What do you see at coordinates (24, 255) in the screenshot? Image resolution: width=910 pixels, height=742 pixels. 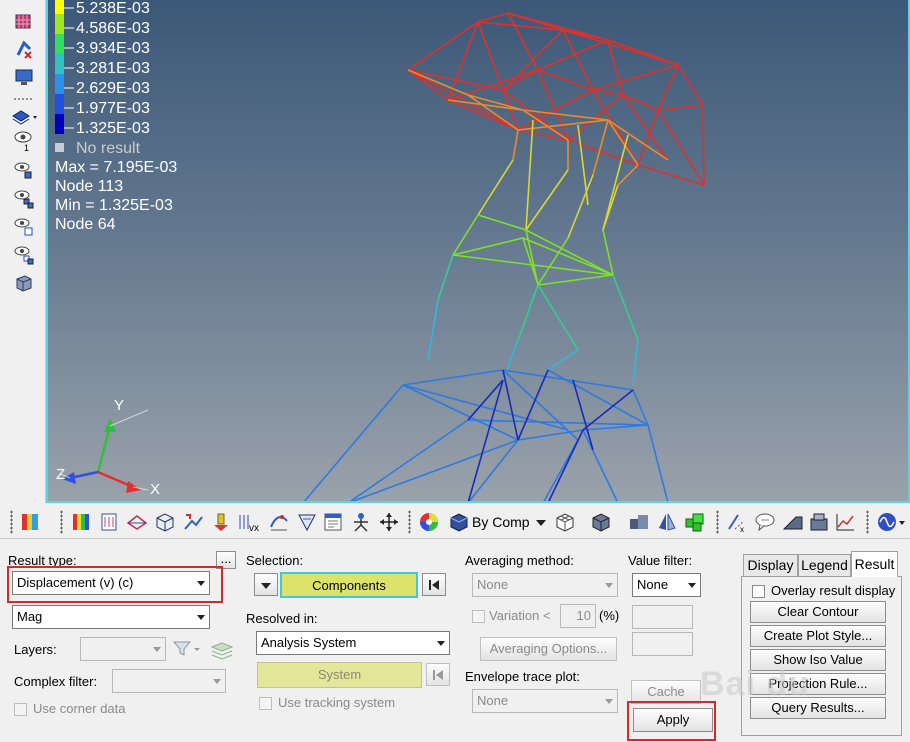 I see `eye-system-icon` at bounding box center [24, 255].